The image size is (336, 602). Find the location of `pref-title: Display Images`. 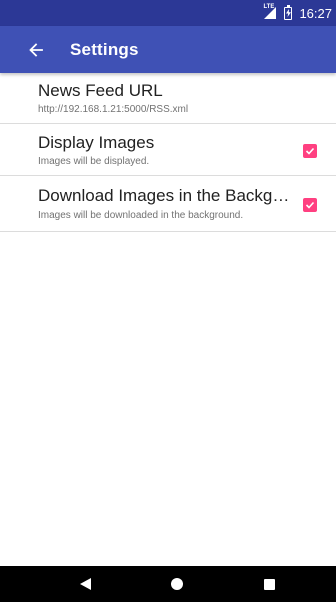

pref-title: Display Images is located at coordinates (96, 142).